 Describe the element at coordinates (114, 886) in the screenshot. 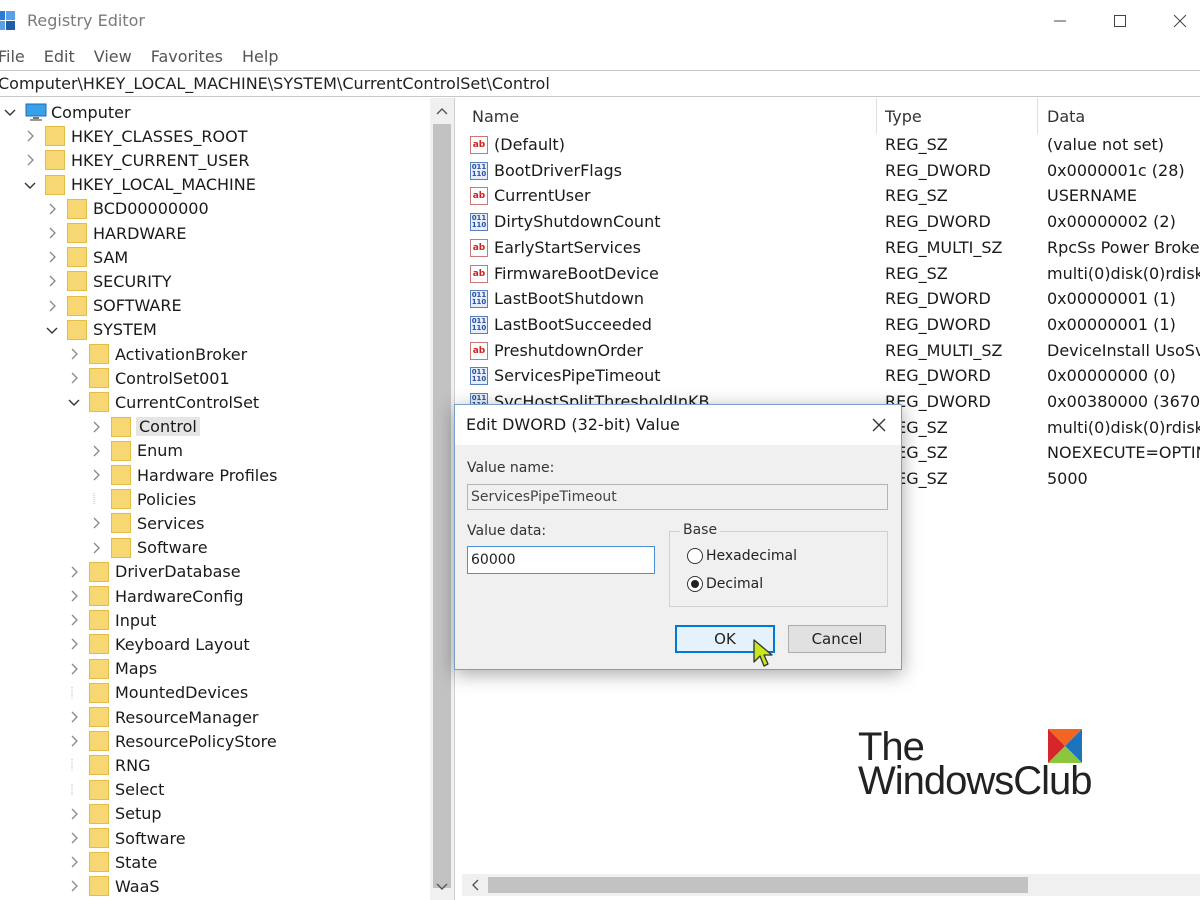

I see `tree-node: WaaS` at that location.